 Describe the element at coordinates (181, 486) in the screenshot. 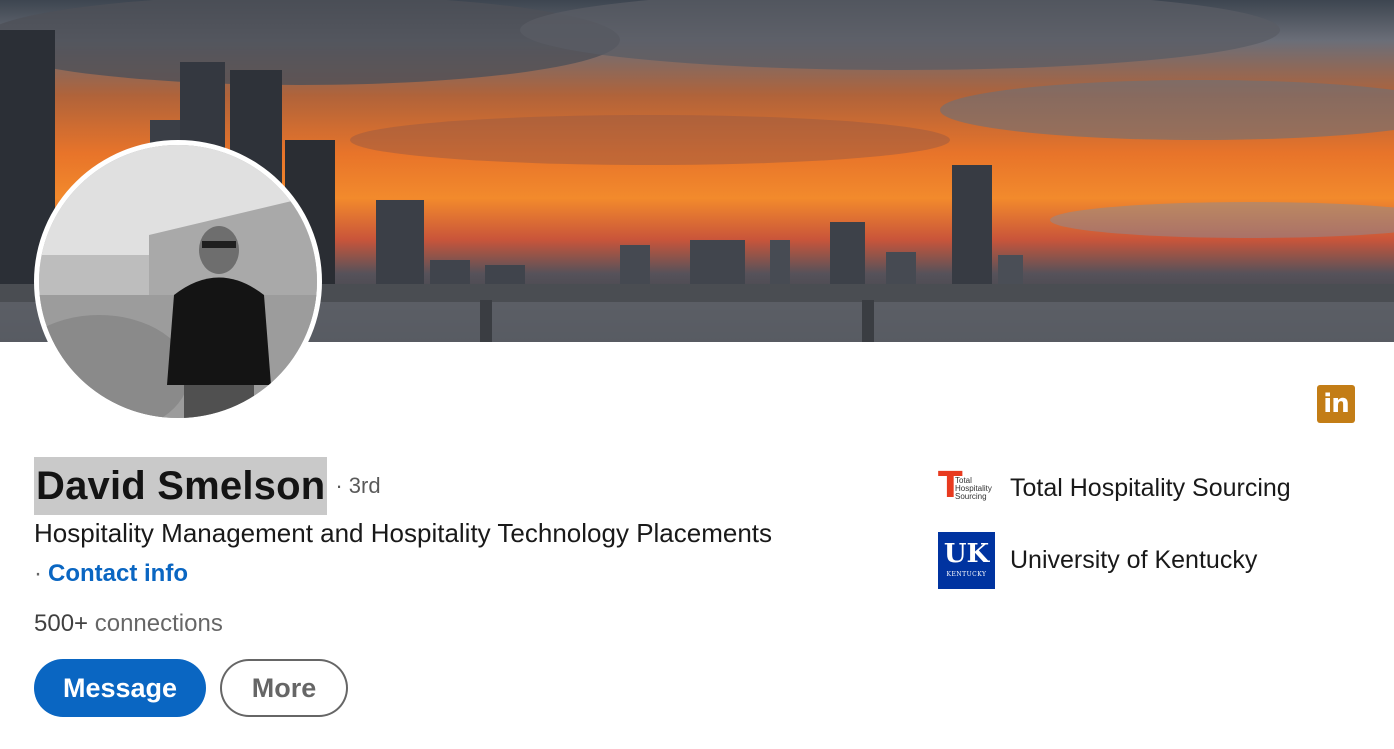

I see `profile-name: David Smelson` at that location.